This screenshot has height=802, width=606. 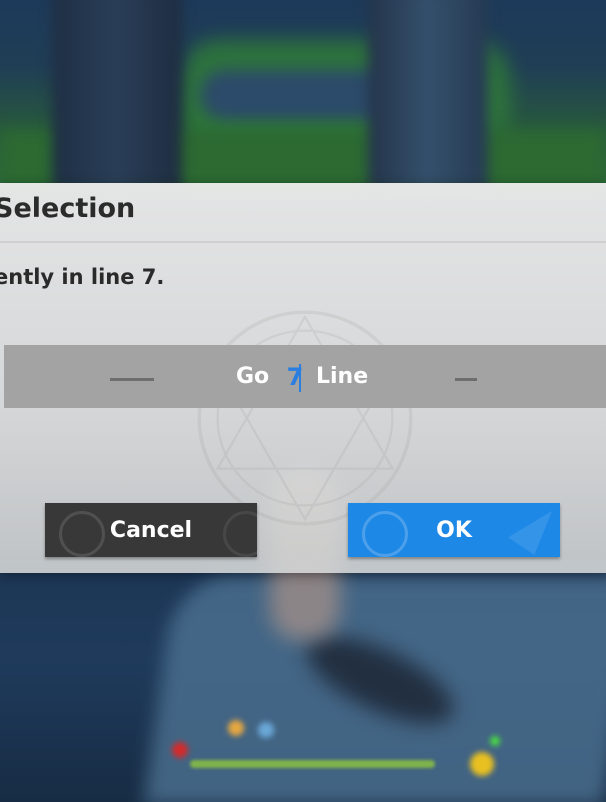 What do you see at coordinates (295, 377) in the screenshot?
I see `line-number-input` at bounding box center [295, 377].